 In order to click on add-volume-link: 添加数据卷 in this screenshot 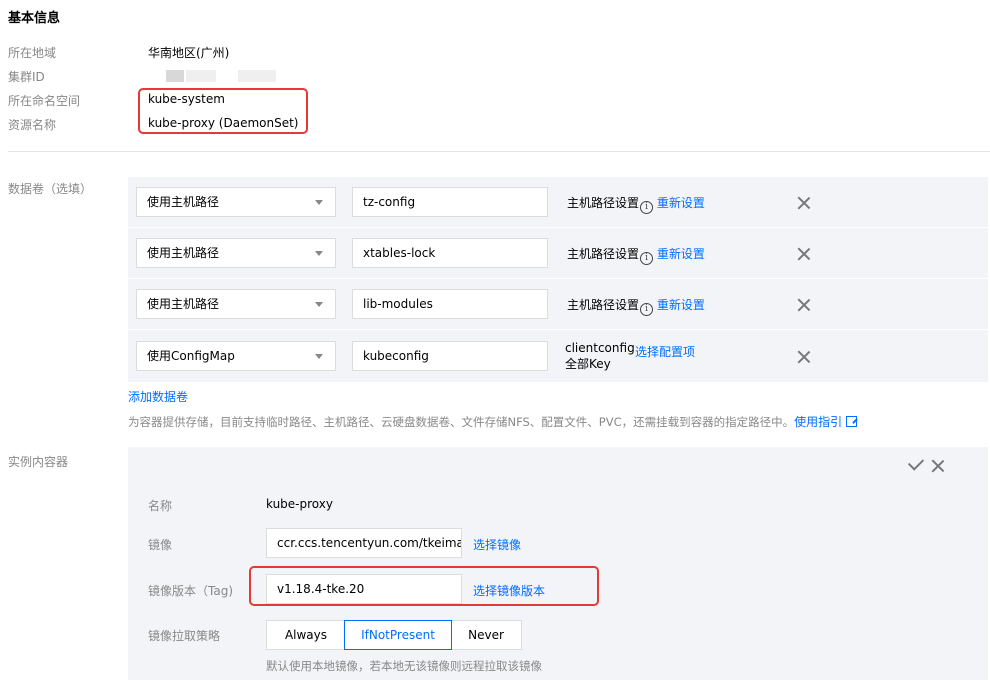, I will do `click(158, 396)`.